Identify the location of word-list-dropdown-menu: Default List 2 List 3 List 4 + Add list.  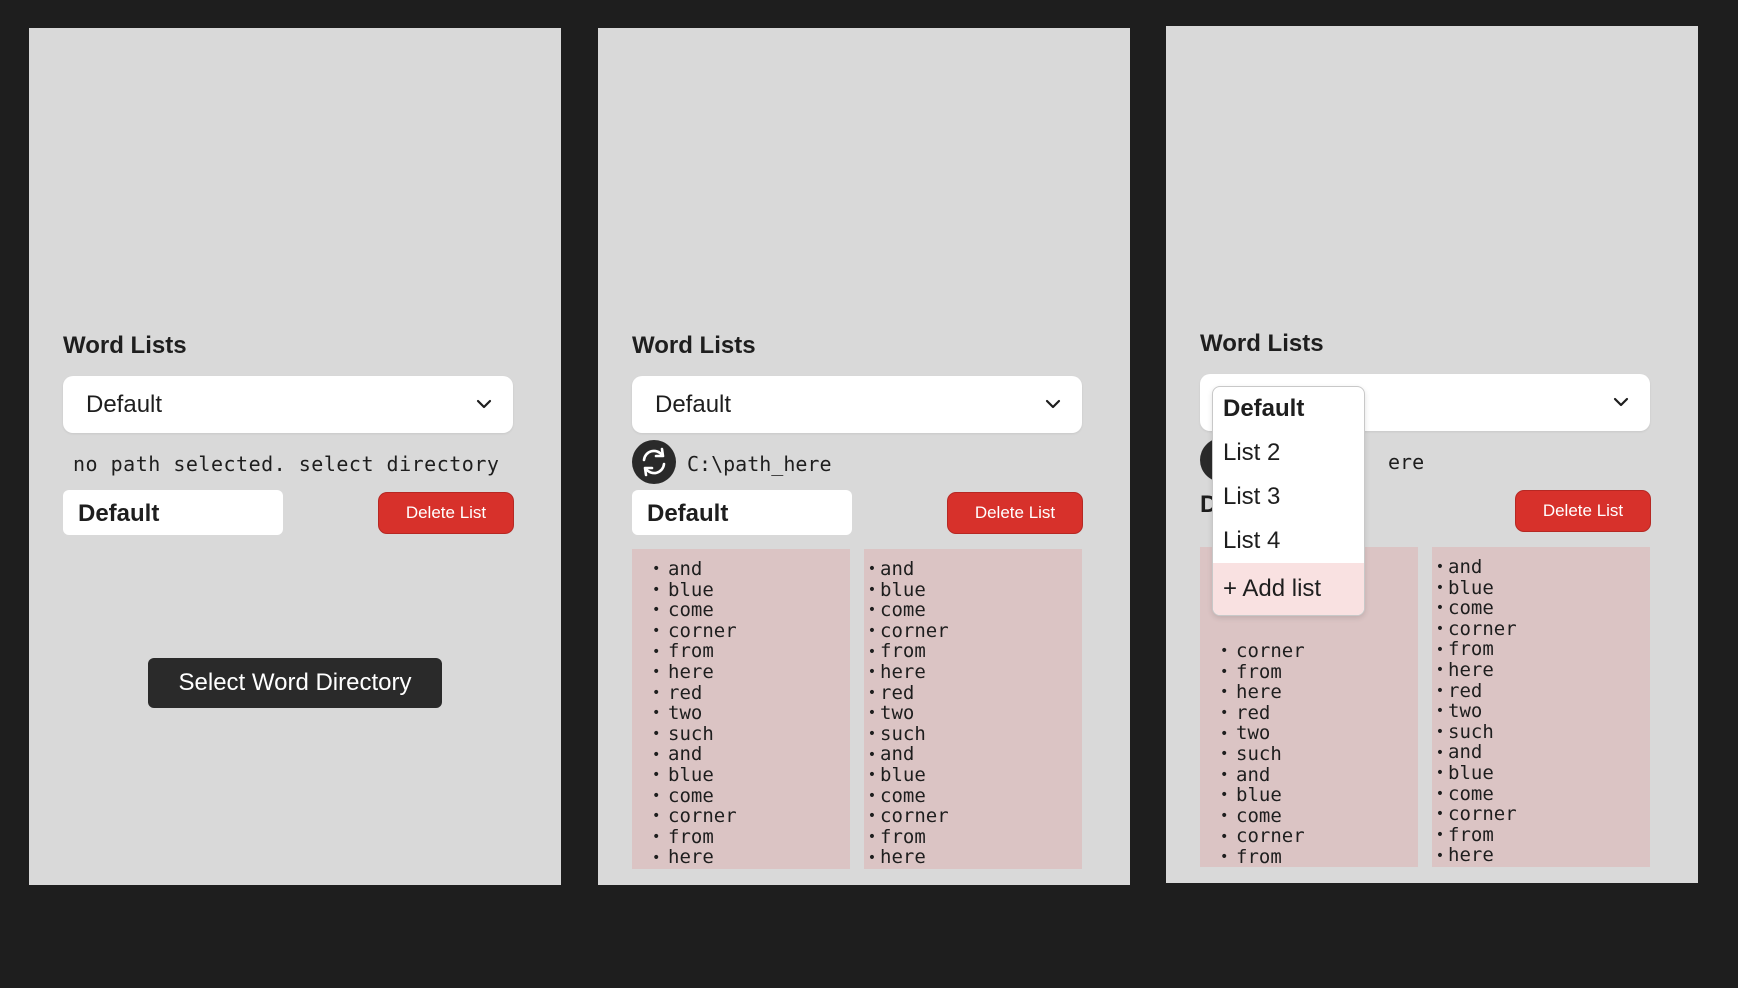
(1288, 501).